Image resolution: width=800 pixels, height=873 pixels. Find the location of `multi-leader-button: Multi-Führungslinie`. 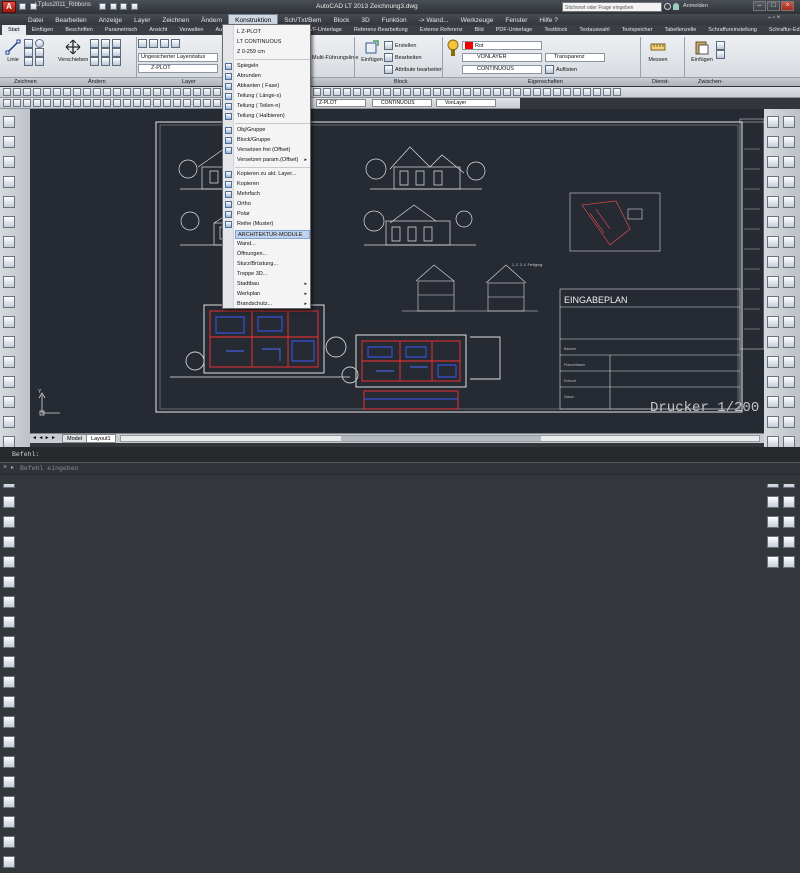

multi-leader-button: Multi-Führungslinie is located at coordinates (335, 58).